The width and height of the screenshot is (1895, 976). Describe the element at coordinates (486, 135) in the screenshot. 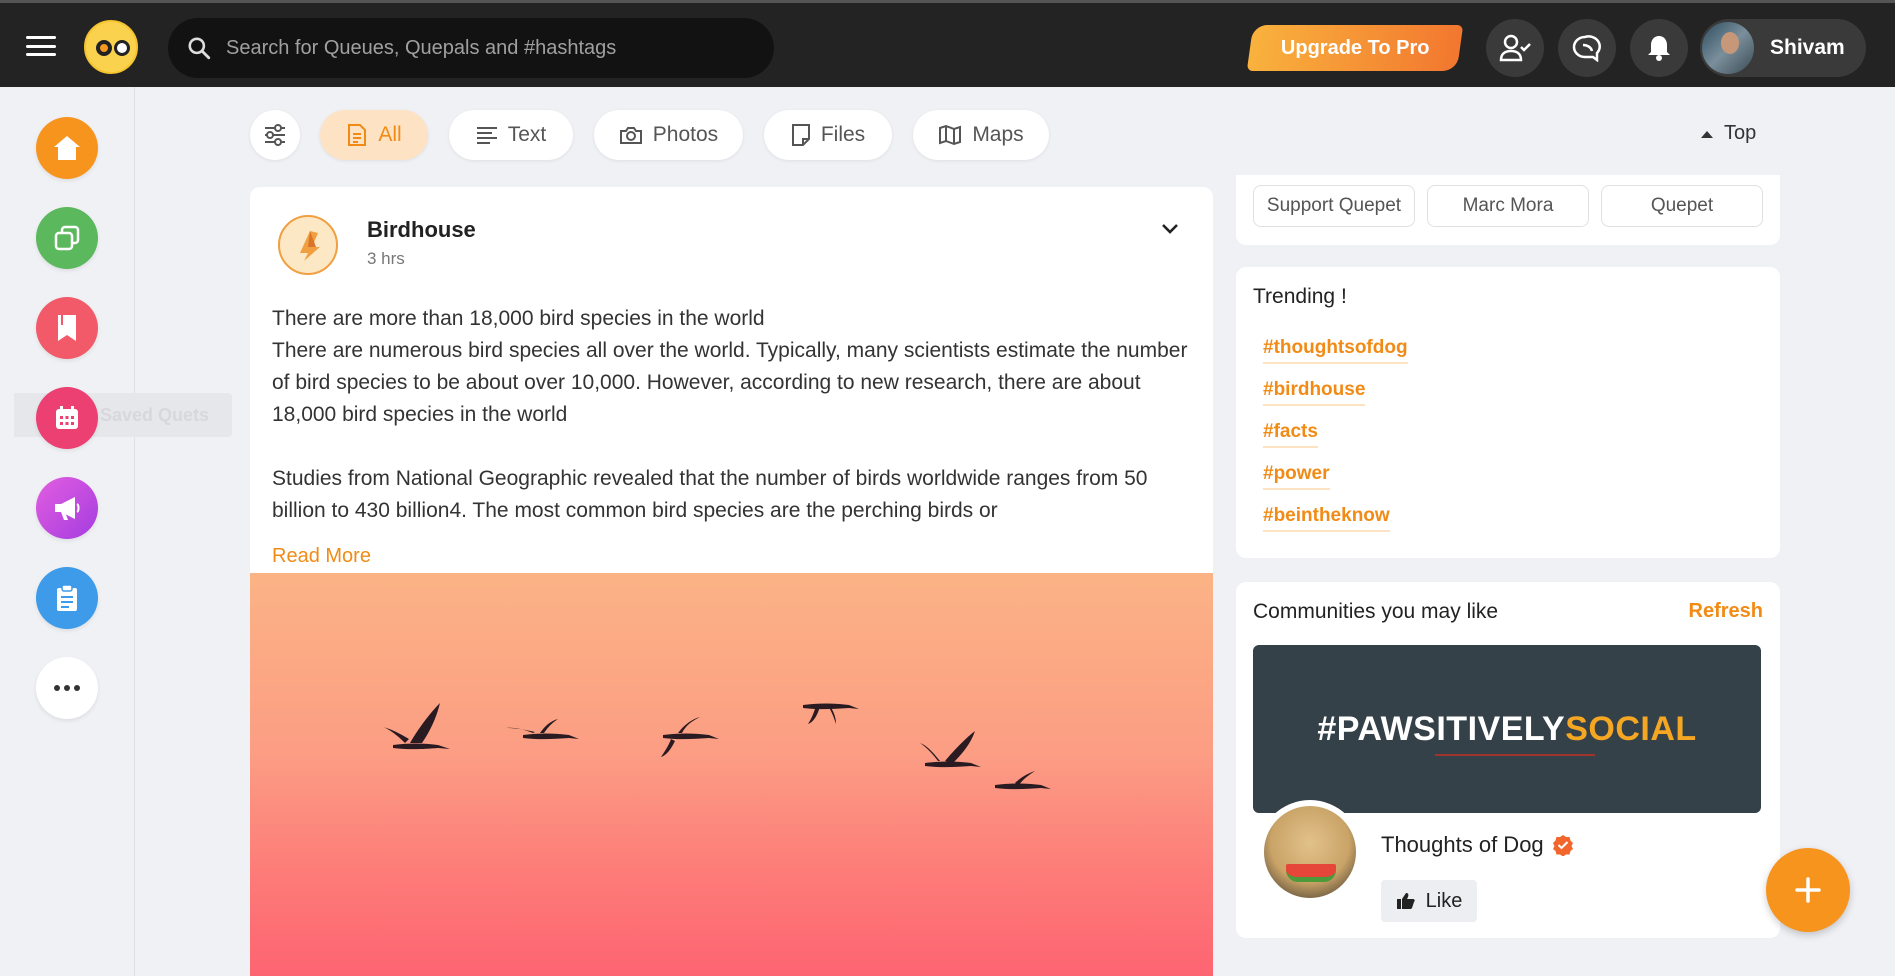

I see `text-lines-icon` at that location.